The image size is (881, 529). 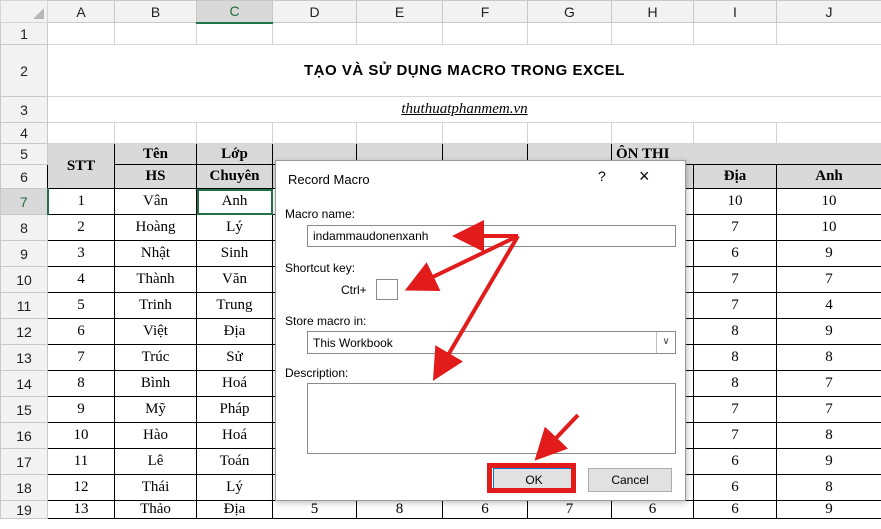 What do you see at coordinates (81, 383) in the screenshot?
I see `cell-stt: 8` at bounding box center [81, 383].